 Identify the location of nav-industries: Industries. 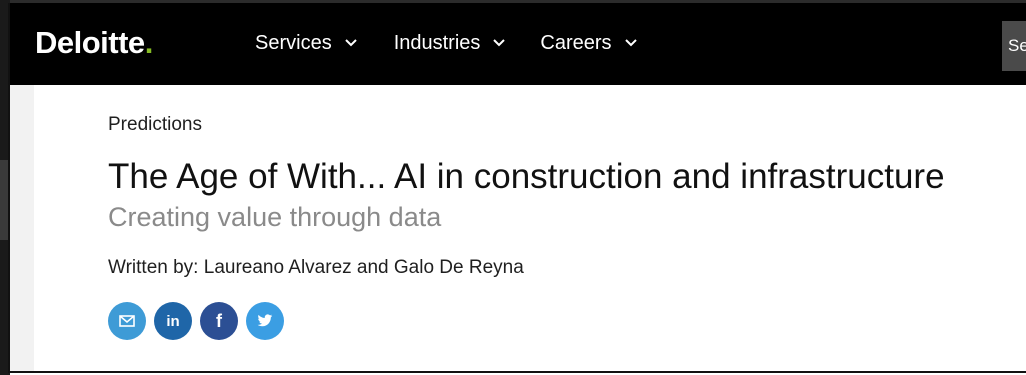
(450, 43).